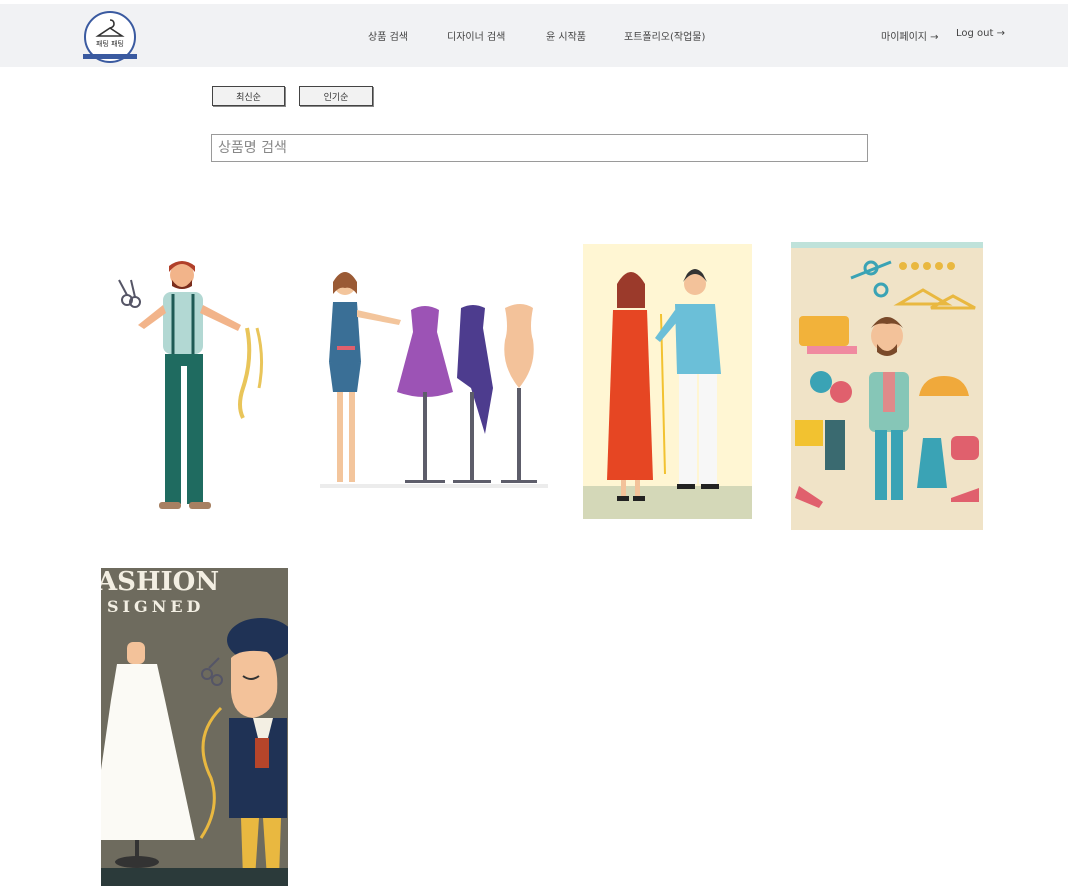 Image resolution: width=1068 pixels, height=889 pixels. I want to click on designer-with-dress-forms-illustration-icon, so click(434, 380).